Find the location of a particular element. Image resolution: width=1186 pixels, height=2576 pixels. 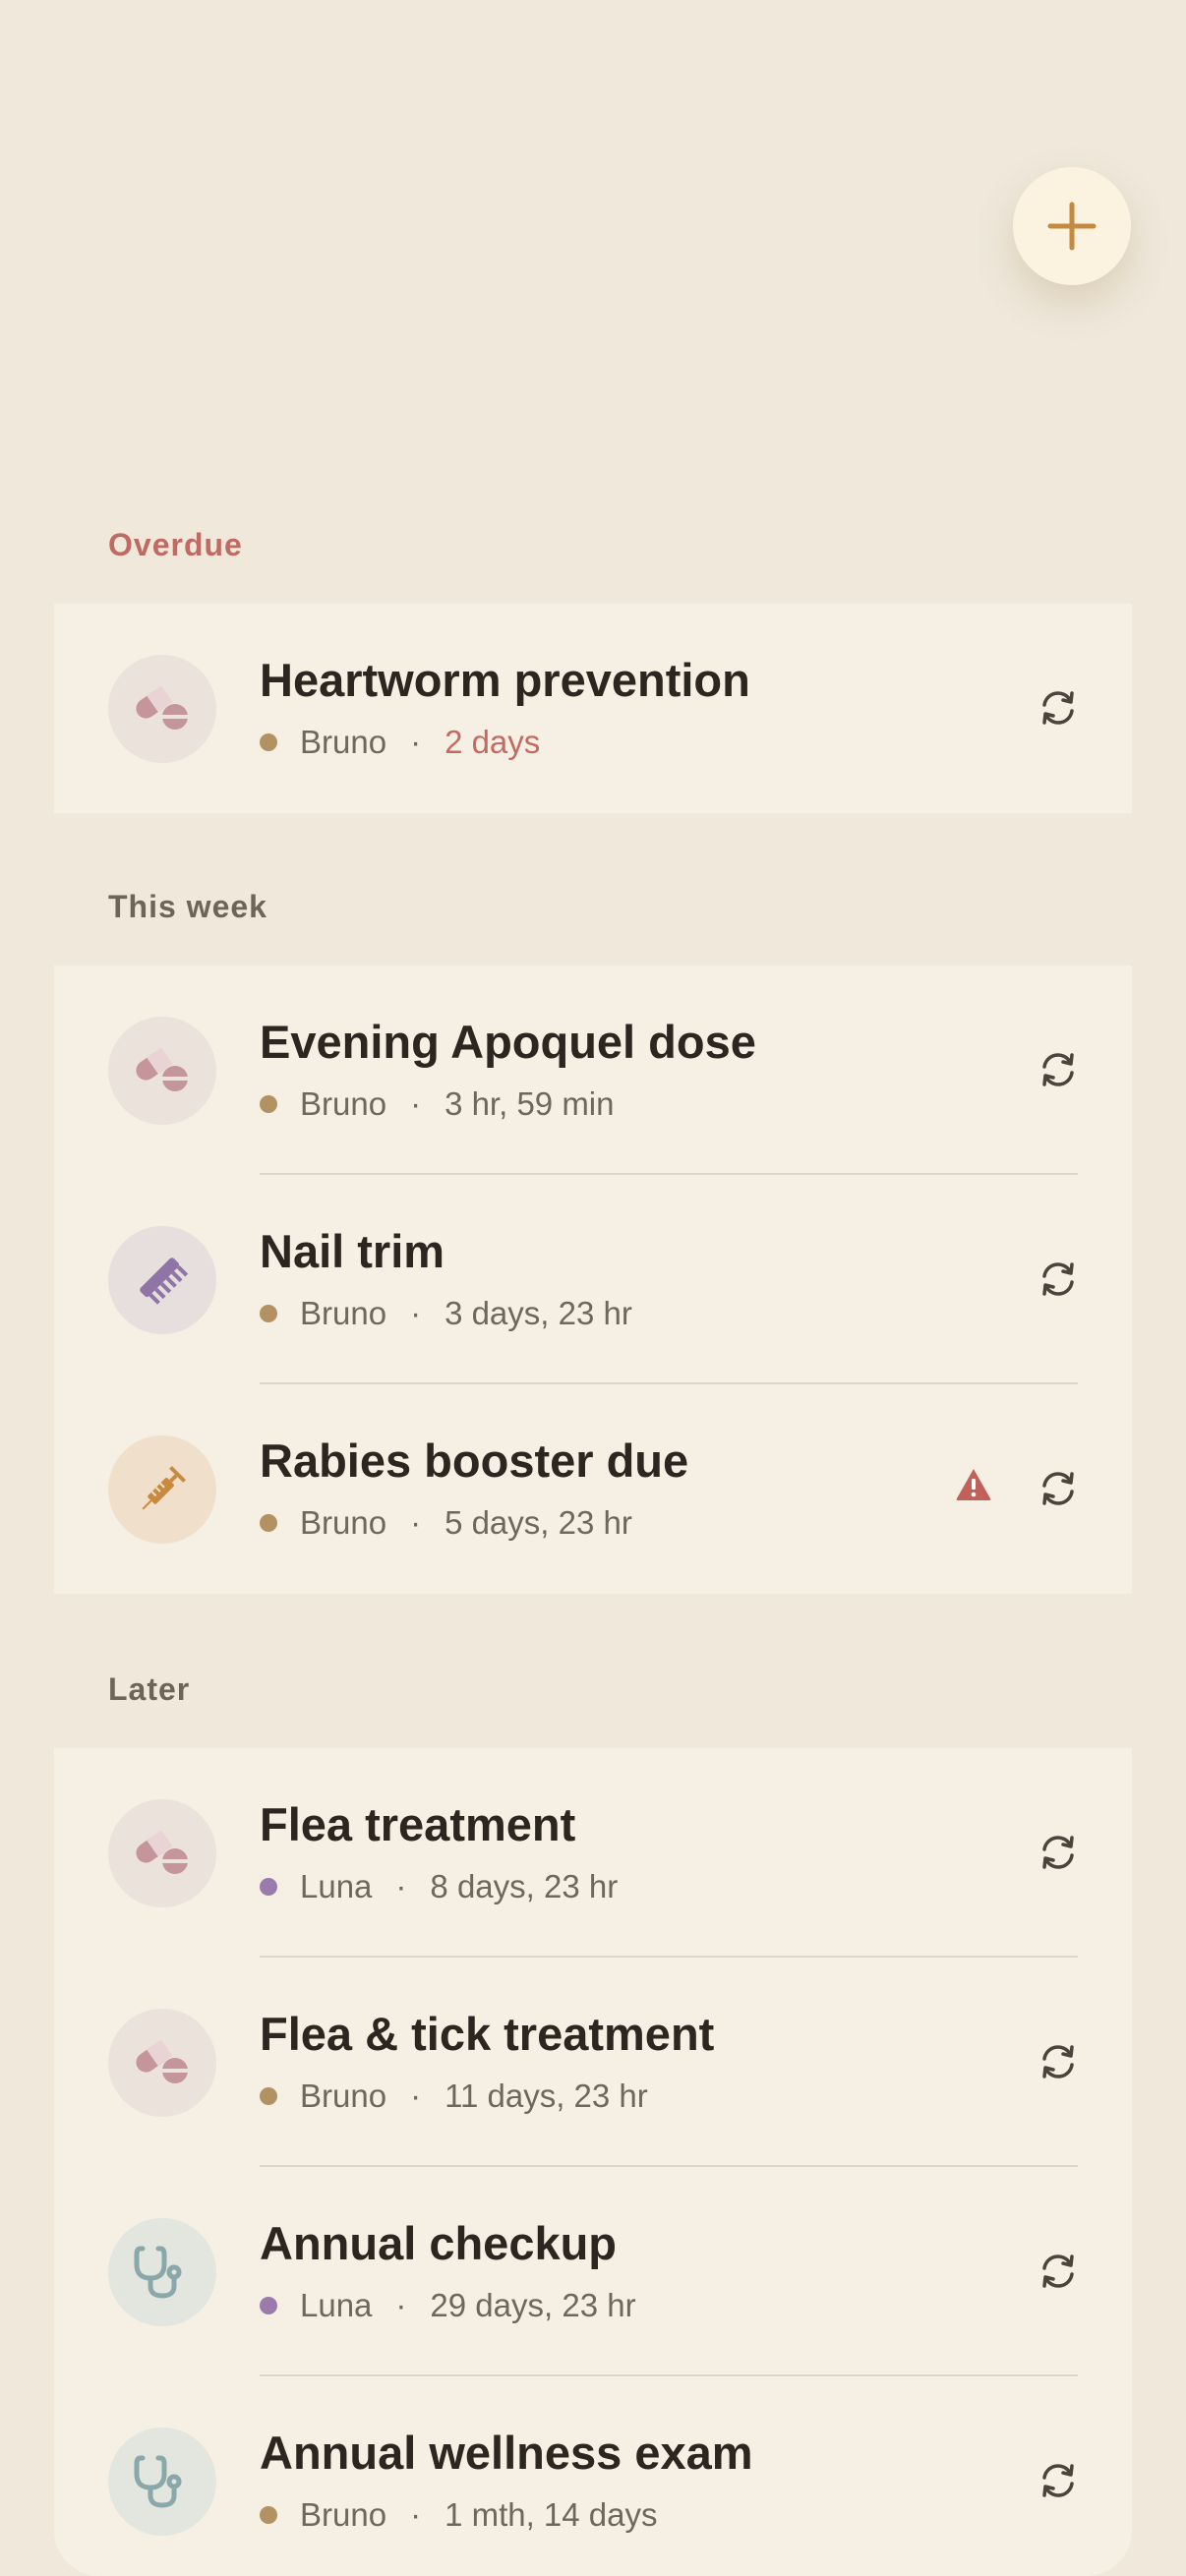

due-text: 3 hr, 59 min is located at coordinates (530, 1103).